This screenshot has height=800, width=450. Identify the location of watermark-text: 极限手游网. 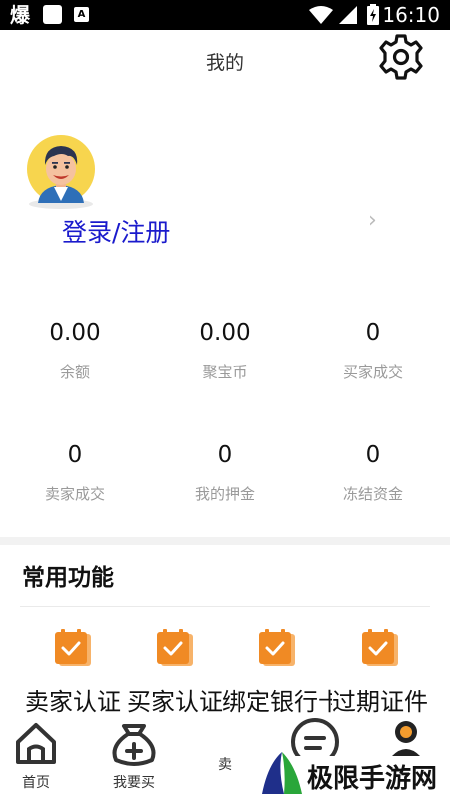
(372, 779).